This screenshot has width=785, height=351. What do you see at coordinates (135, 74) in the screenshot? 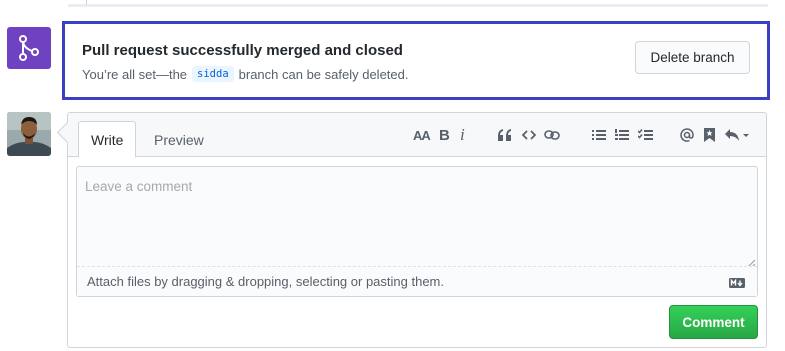
I see `merge-desc-prefix: You’re all set—the` at bounding box center [135, 74].